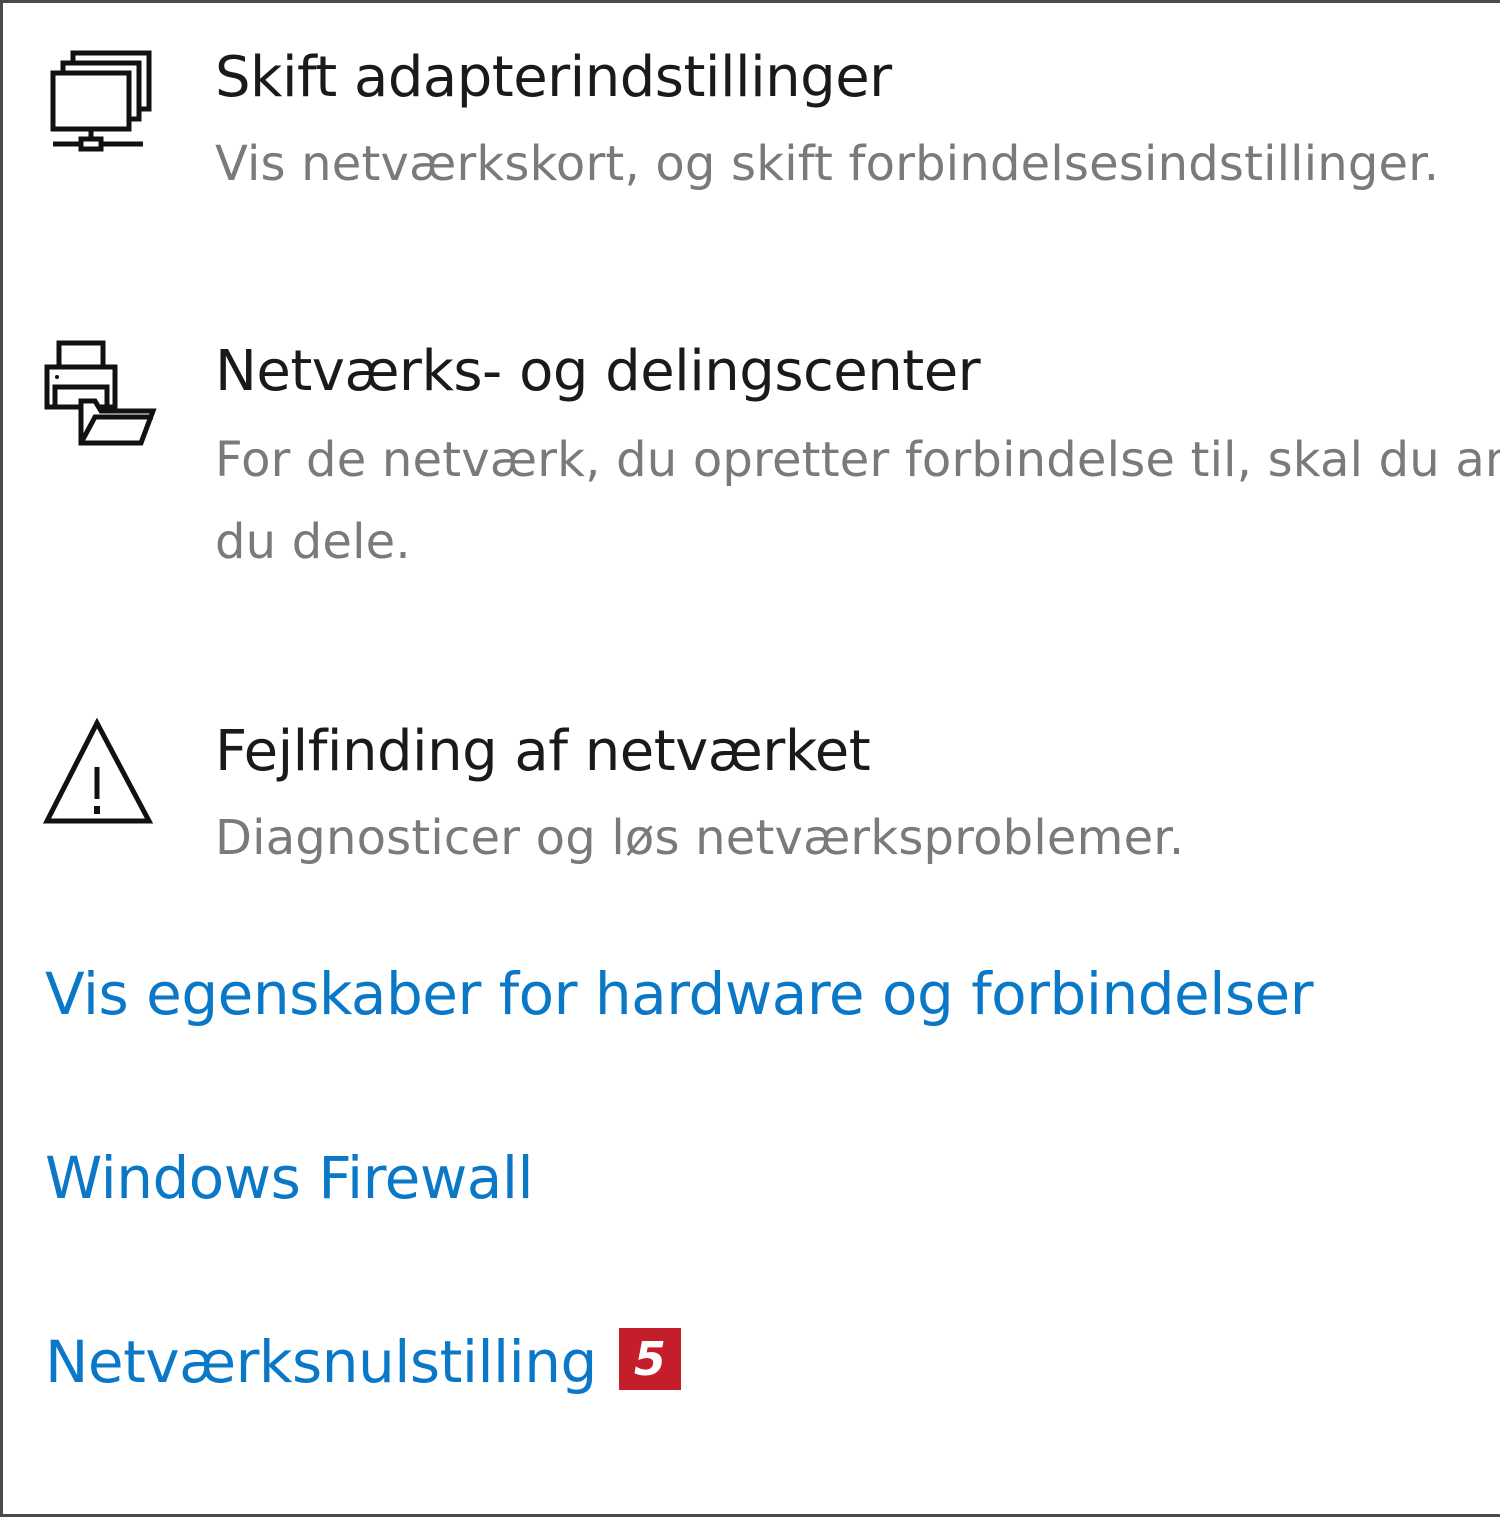  I want to click on setting-troubleshoot-description: Diagnosticer og løs netværksproblemer., so click(700, 838).